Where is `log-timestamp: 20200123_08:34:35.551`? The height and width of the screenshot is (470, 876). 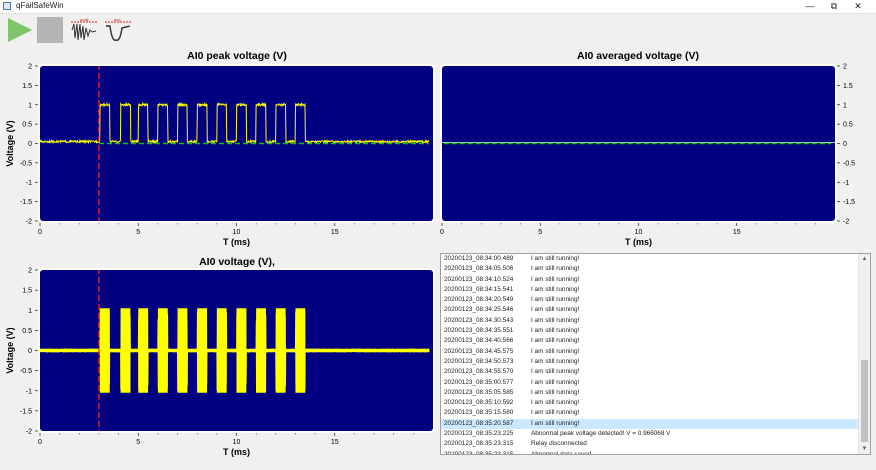
log-timestamp: 20200123_08:34:35.551 is located at coordinates (479, 331).